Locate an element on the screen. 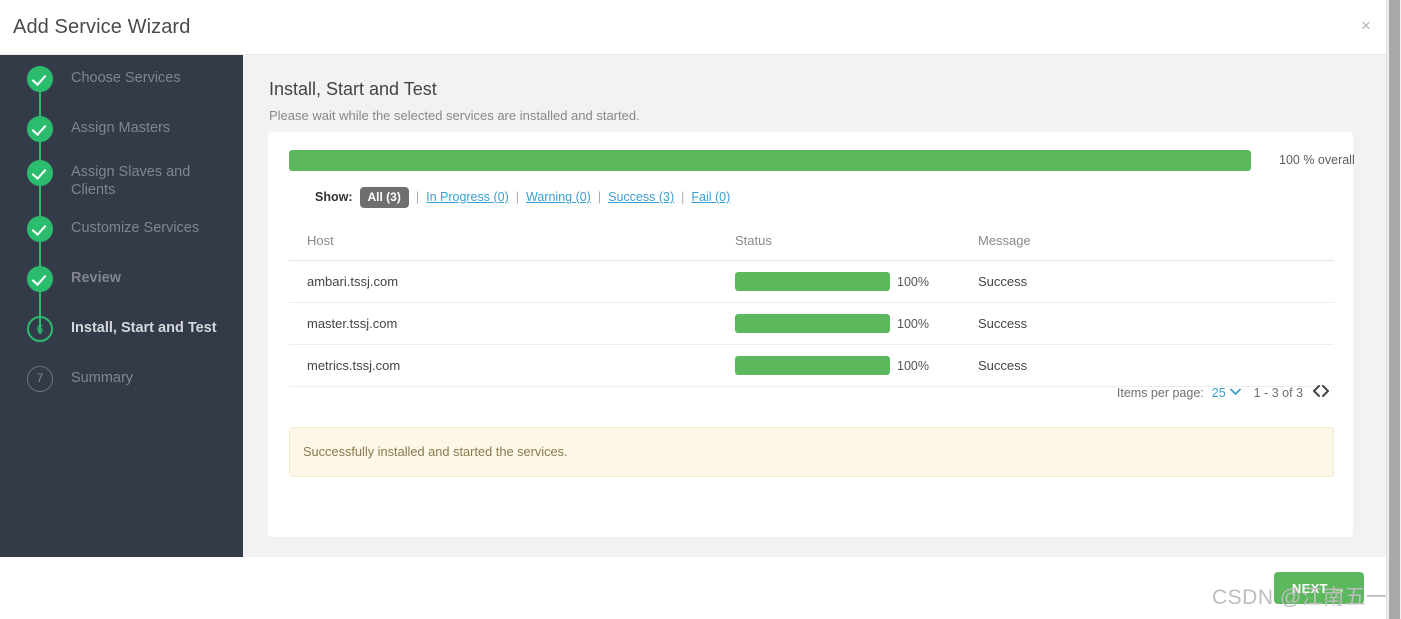 This screenshot has height=619, width=1401. sidebar-step-label: Summary is located at coordinates (102, 378).